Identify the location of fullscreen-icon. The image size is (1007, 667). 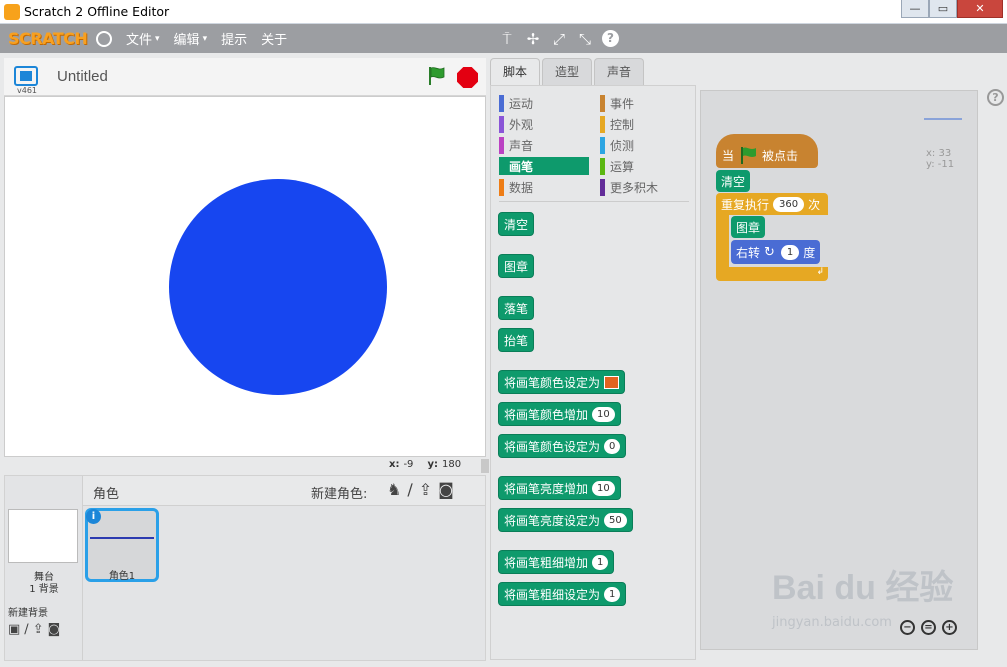
(26, 76).